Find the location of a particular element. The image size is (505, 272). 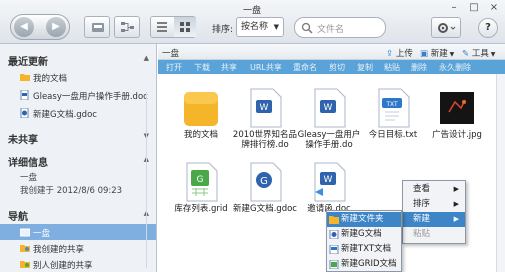

op-delete-forever: 永久删除 is located at coordinates (455, 67).